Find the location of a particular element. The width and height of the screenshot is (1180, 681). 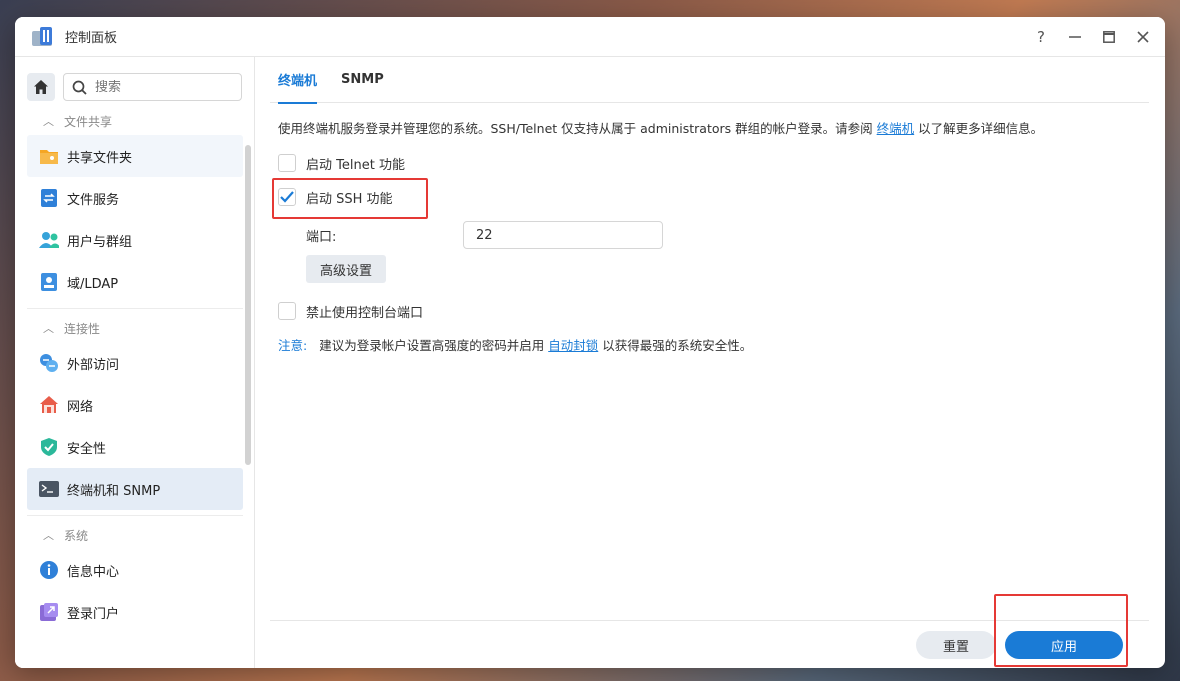

sidebar-item-label: 终端机和 SNMP is located at coordinates (114, 491).